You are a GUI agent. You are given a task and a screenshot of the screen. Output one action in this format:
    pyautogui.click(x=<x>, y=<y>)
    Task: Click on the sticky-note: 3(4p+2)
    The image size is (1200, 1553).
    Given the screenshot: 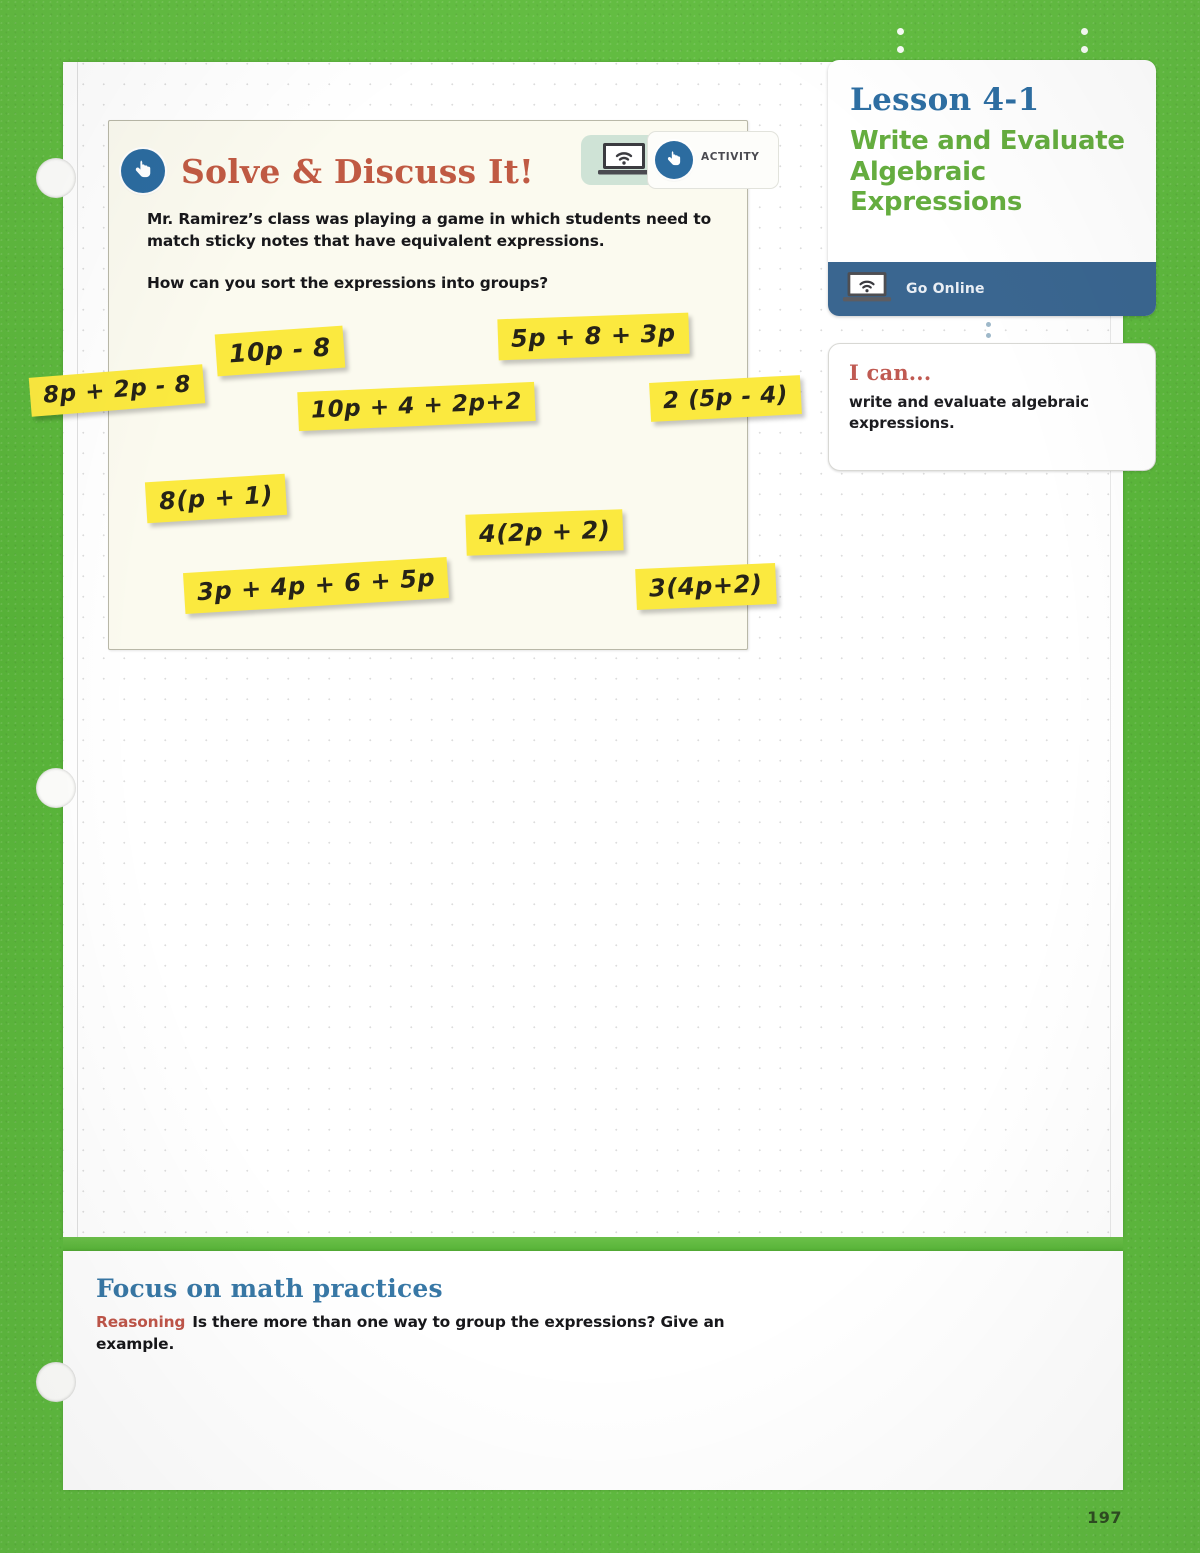 What is the action you would take?
    pyautogui.click(x=706, y=586)
    